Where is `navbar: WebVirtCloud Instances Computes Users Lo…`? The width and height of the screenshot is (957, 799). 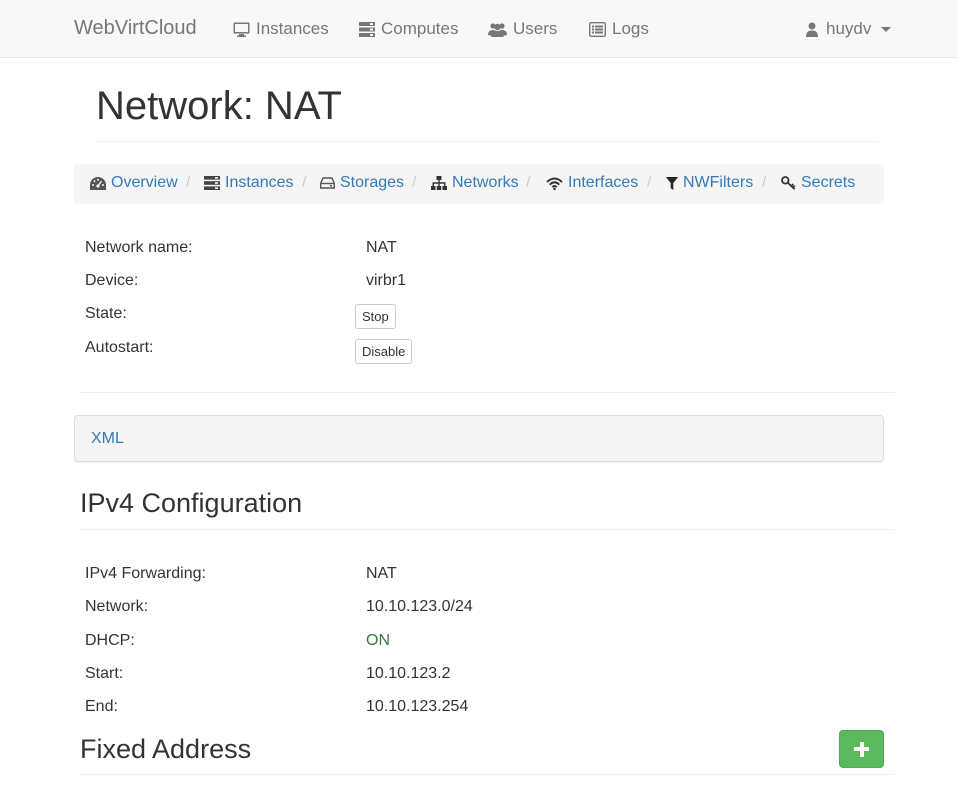 navbar: WebVirtCloud Instances Computes Users Lo… is located at coordinates (478, 29).